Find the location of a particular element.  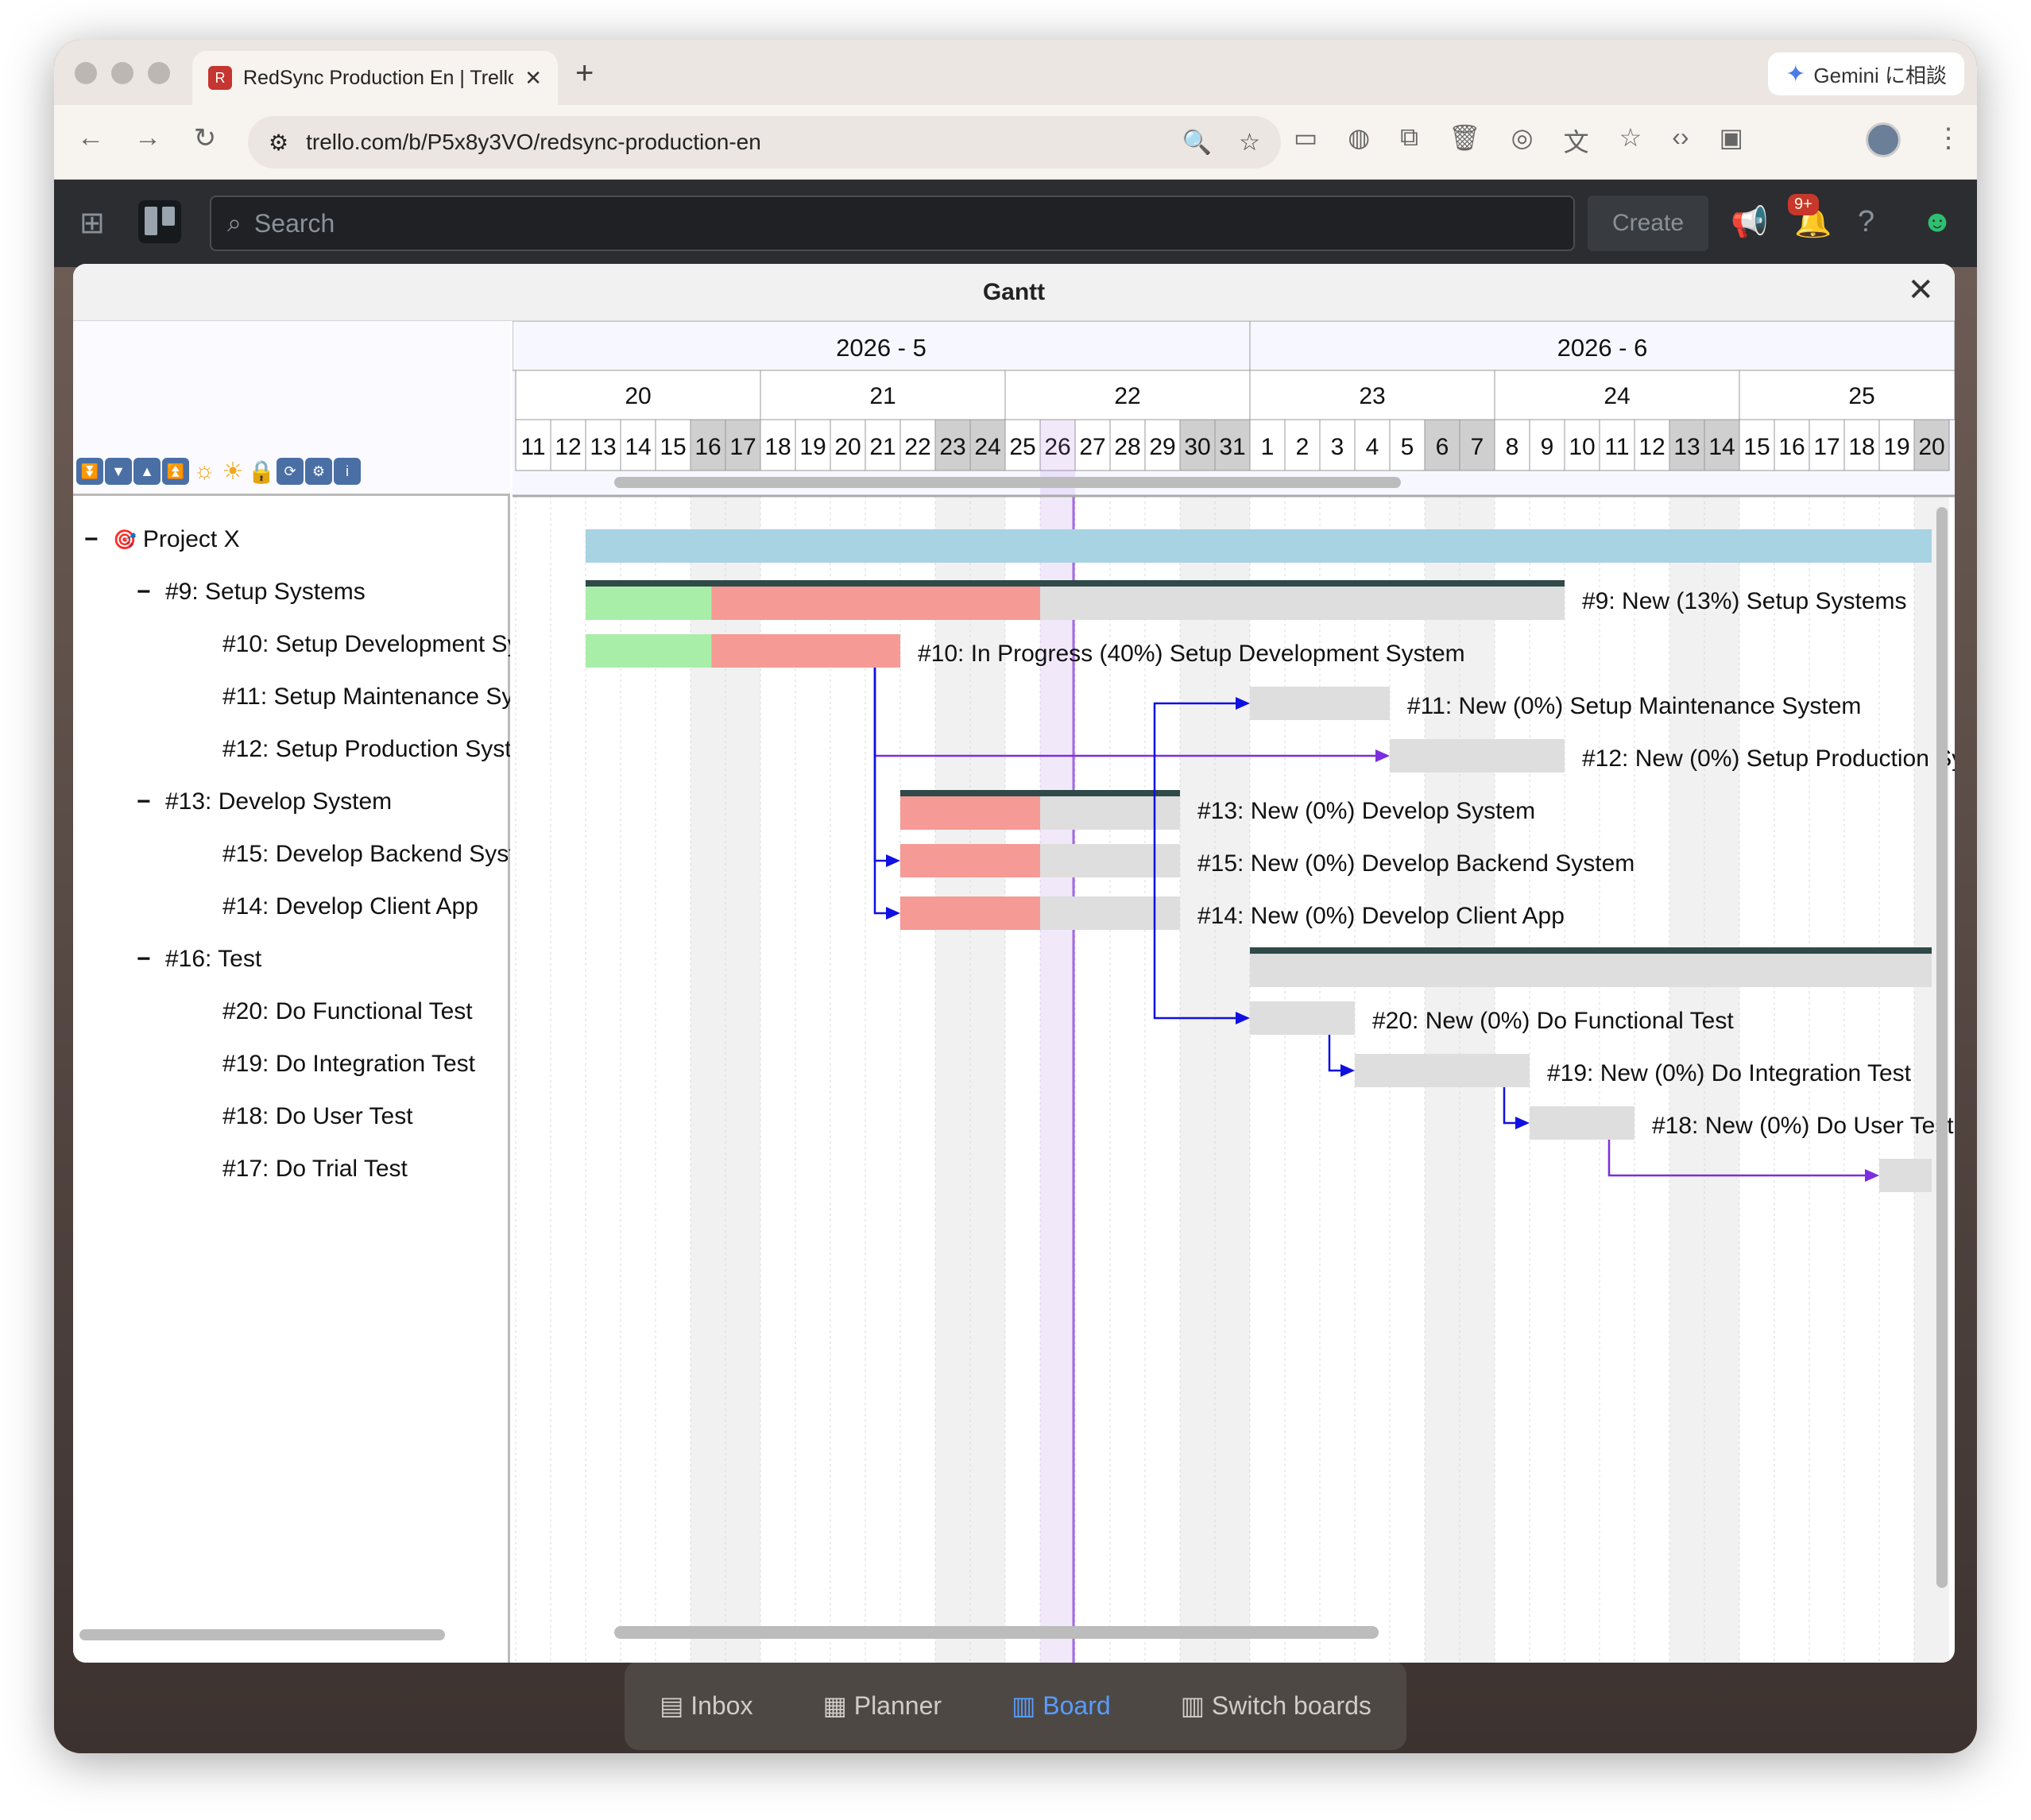

task-name: #15: Develop Backend System is located at coordinates (366, 854).